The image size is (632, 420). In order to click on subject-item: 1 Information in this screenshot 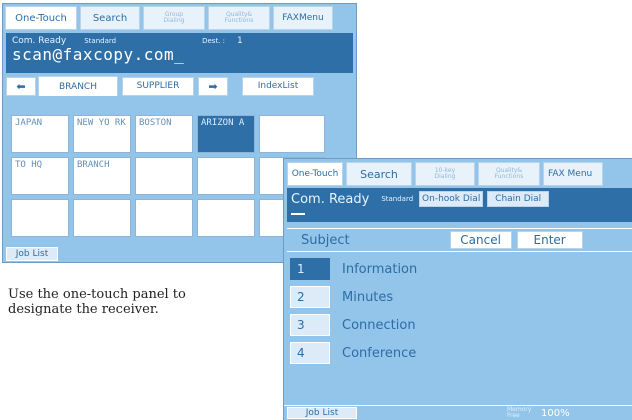, I will do `click(460, 269)`.